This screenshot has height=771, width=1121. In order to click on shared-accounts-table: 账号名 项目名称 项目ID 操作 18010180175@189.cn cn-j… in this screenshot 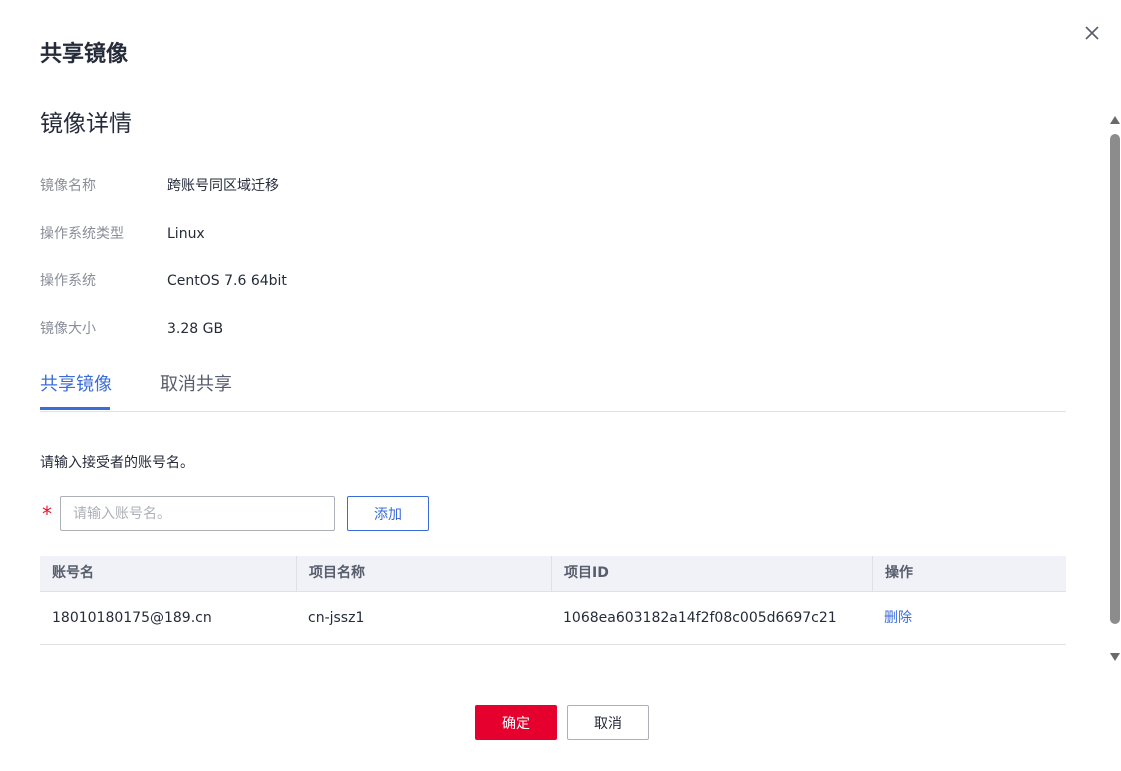, I will do `click(553, 600)`.